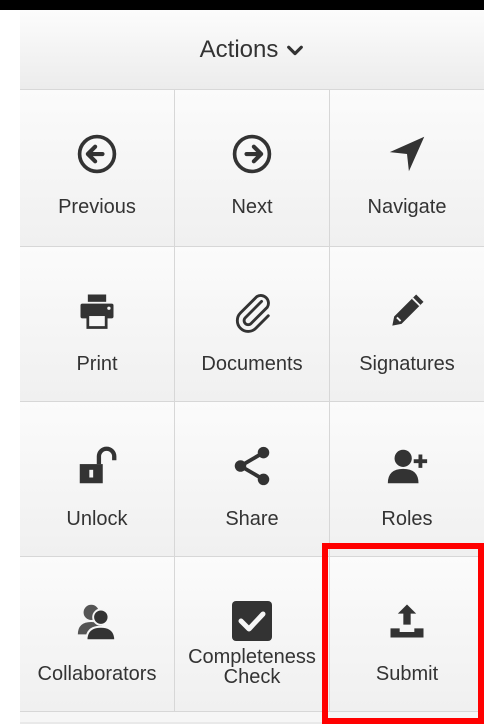 The image size is (484, 724). What do you see at coordinates (407, 207) in the screenshot?
I see `tile-label: Navigate` at bounding box center [407, 207].